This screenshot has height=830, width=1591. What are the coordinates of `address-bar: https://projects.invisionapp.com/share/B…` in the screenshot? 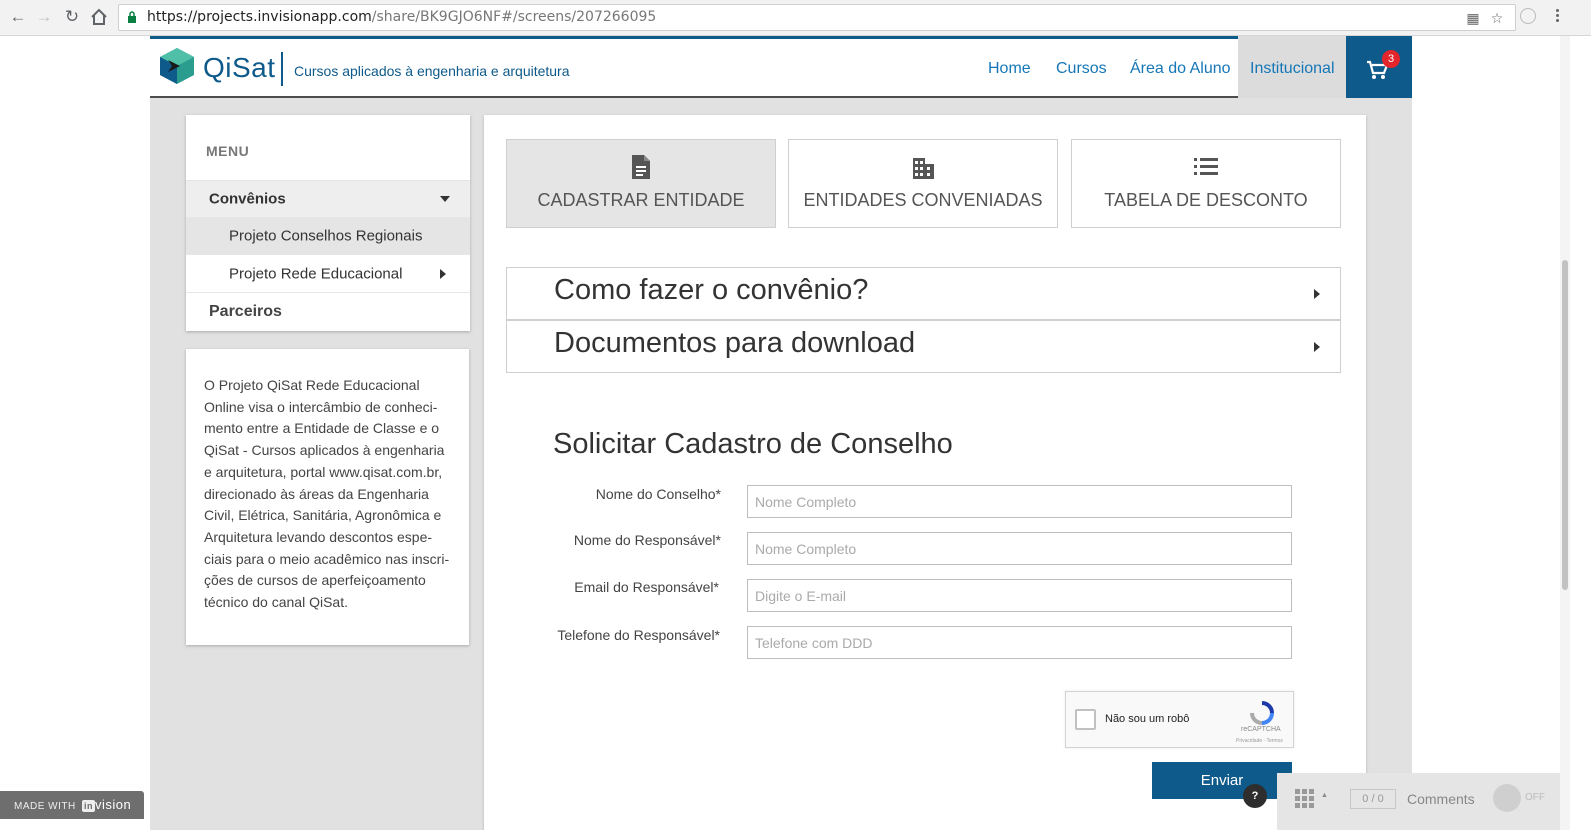 It's located at (817, 17).